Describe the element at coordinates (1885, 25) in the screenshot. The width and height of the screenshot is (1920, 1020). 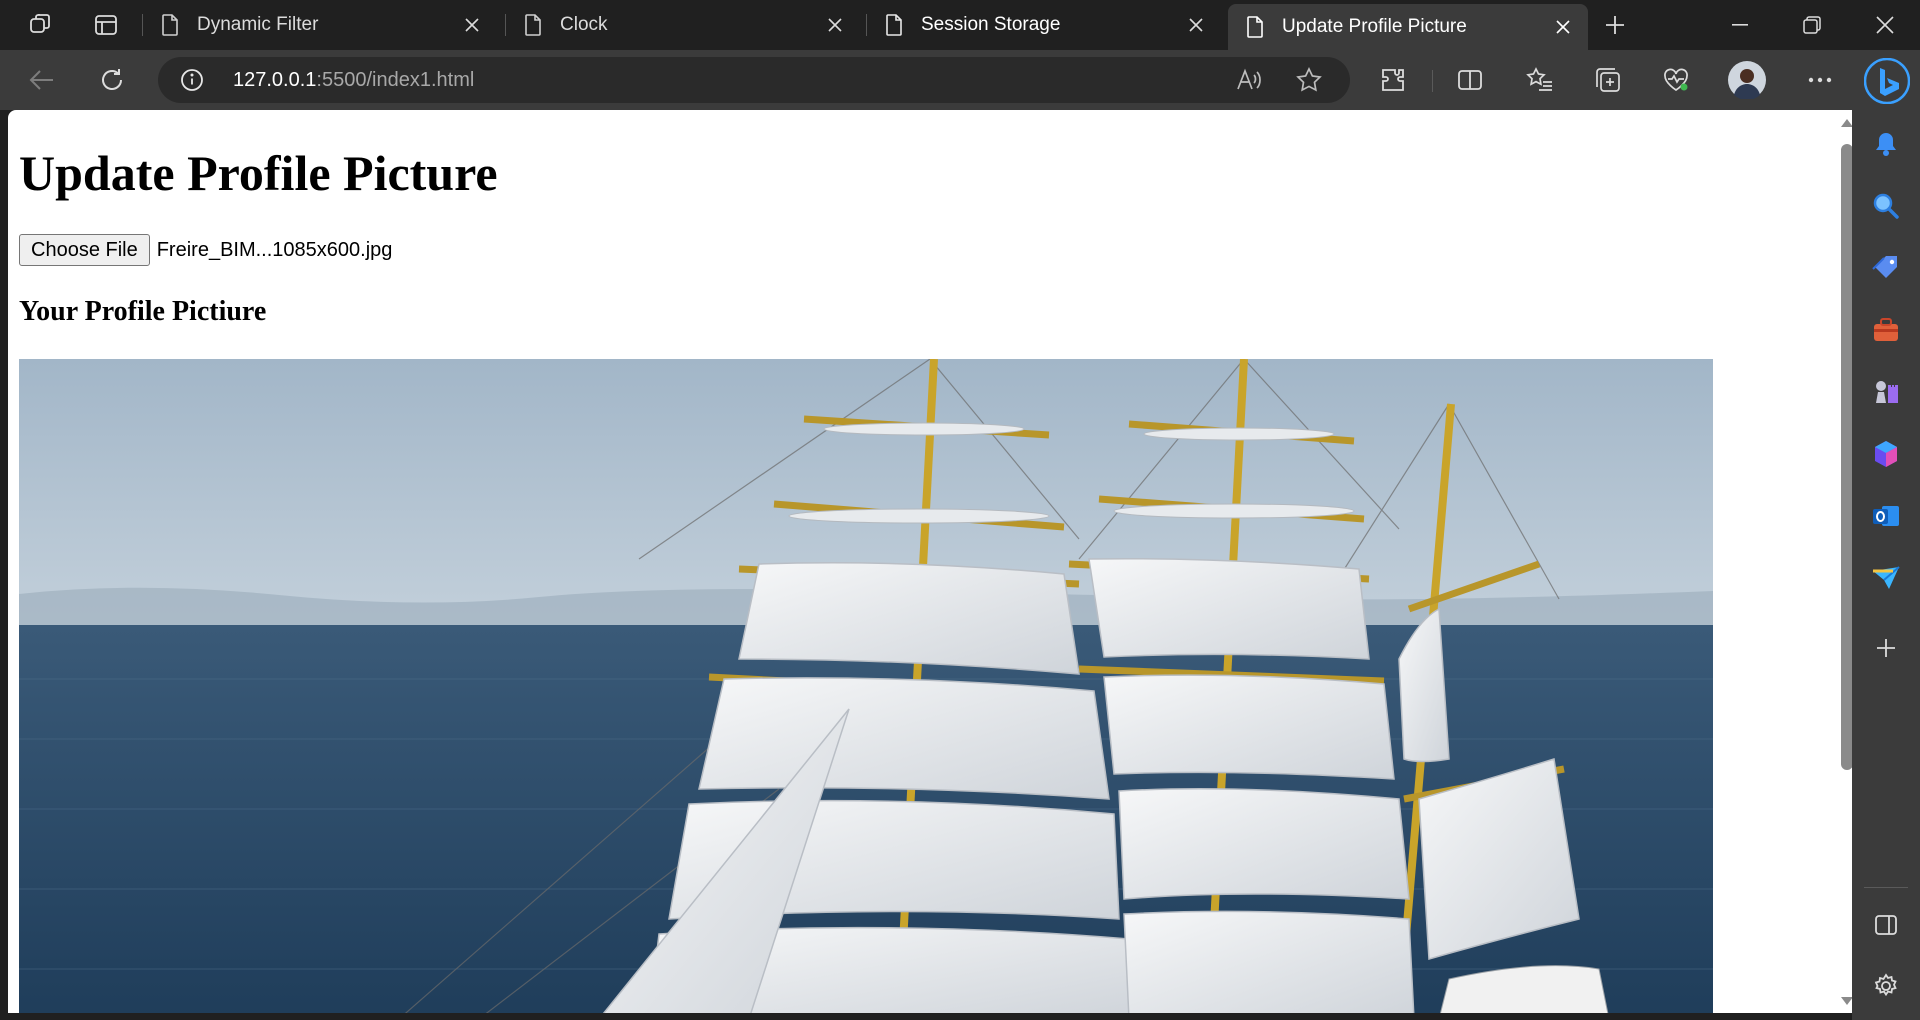
I see `close-window-icon` at that location.